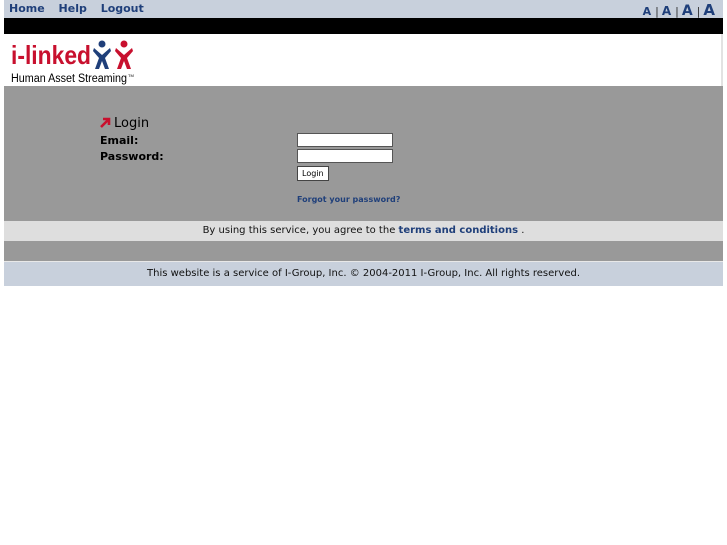  I want to click on email-label: Email:, so click(119, 140).